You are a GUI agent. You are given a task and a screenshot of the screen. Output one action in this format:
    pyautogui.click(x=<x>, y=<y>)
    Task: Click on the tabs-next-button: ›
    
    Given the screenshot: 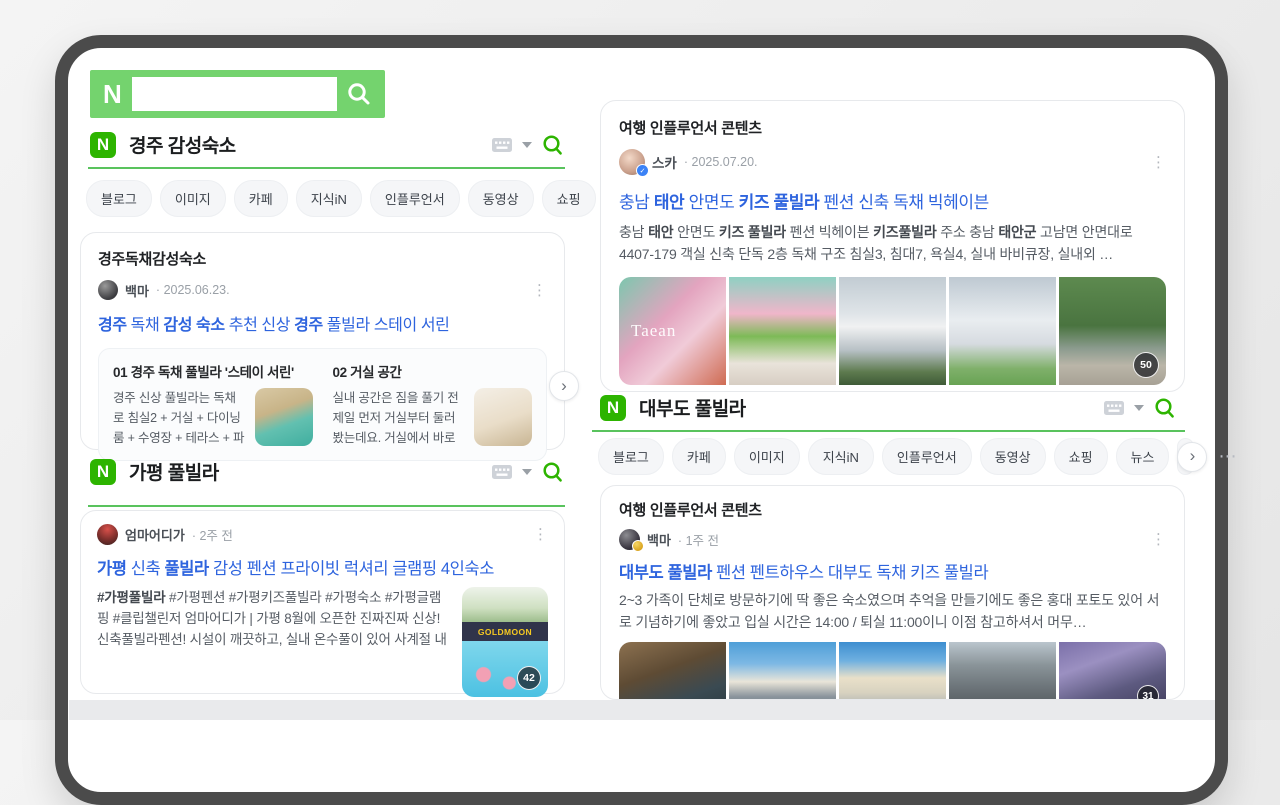 What is the action you would take?
    pyautogui.click(x=1192, y=456)
    